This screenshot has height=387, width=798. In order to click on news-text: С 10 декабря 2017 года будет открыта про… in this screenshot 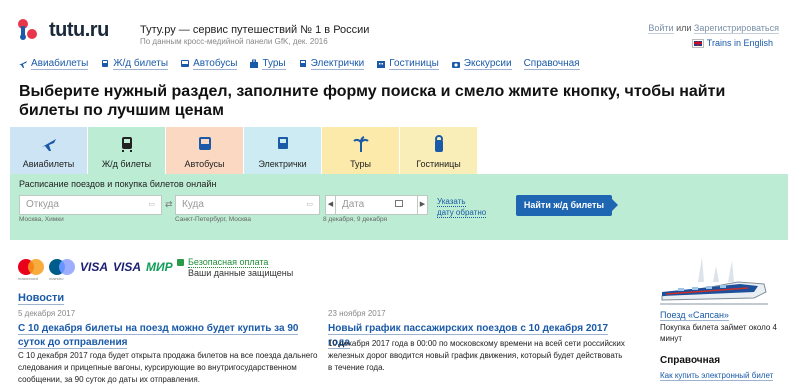, I will do `click(168, 367)`.